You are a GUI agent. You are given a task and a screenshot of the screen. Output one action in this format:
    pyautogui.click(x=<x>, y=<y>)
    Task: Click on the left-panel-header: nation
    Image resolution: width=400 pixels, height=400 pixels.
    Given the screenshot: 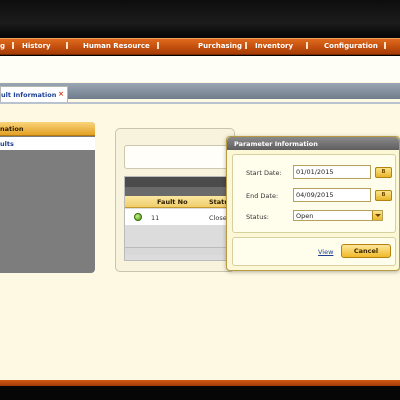 What is the action you would take?
    pyautogui.click(x=47, y=129)
    